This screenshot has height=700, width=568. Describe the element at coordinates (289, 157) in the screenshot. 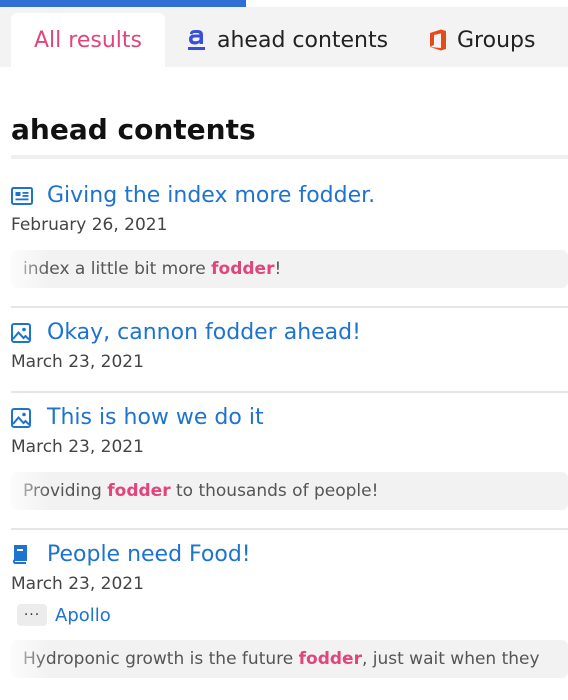

I see `section-divider` at that location.